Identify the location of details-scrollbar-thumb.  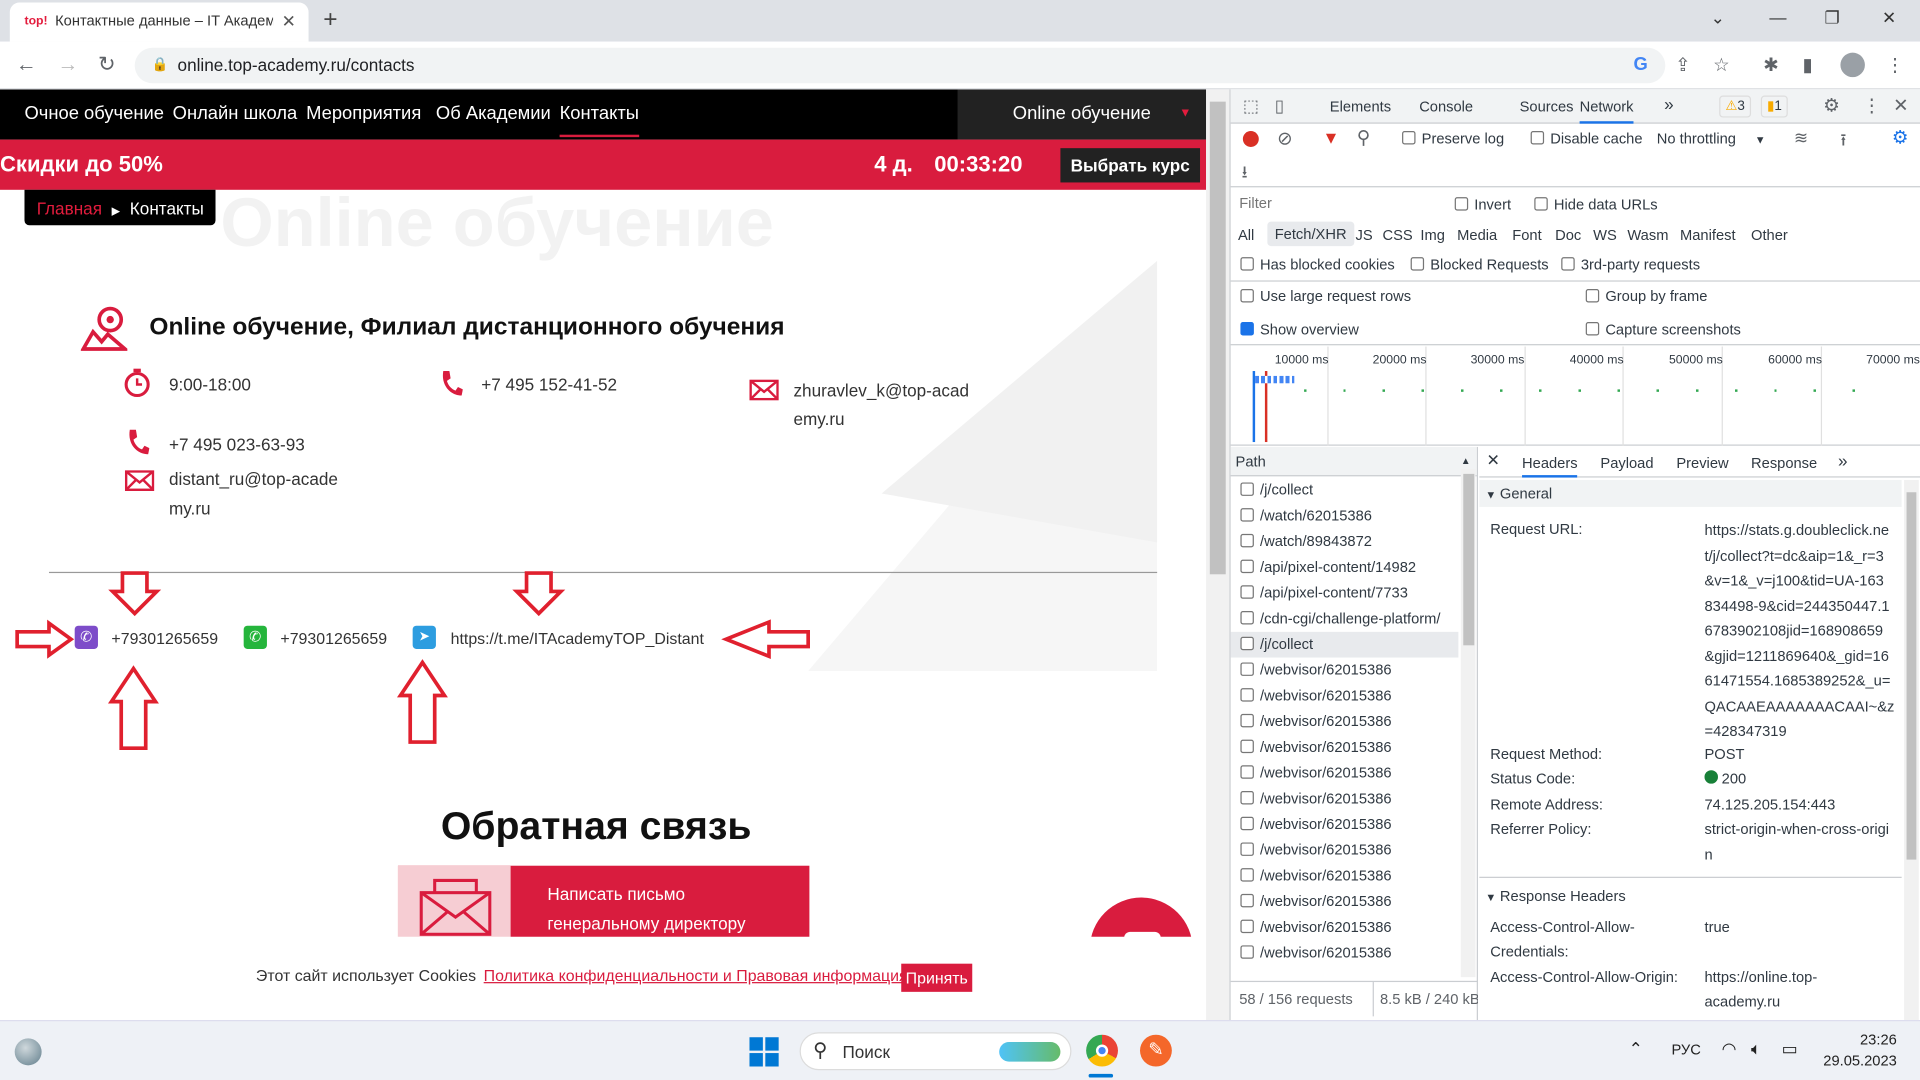
(1911, 676).